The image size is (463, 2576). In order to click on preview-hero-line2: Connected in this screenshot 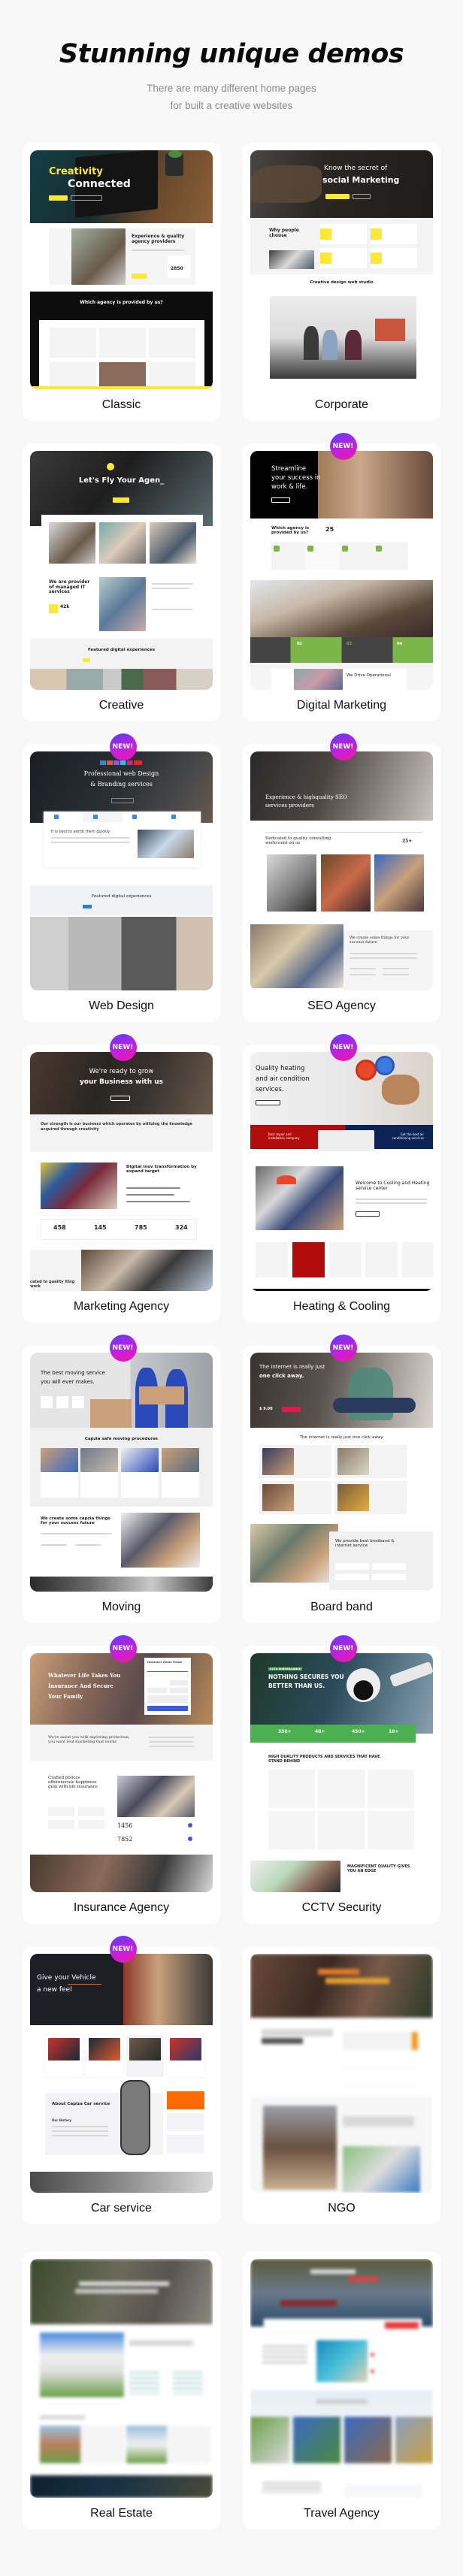, I will do `click(100, 184)`.